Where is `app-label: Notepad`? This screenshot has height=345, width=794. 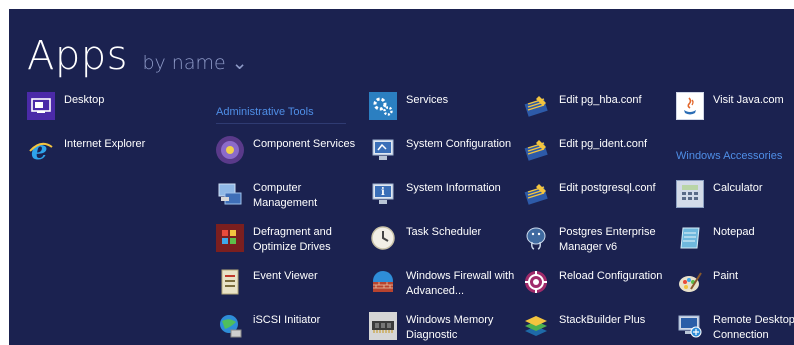 app-label: Notepad is located at coordinates (734, 232).